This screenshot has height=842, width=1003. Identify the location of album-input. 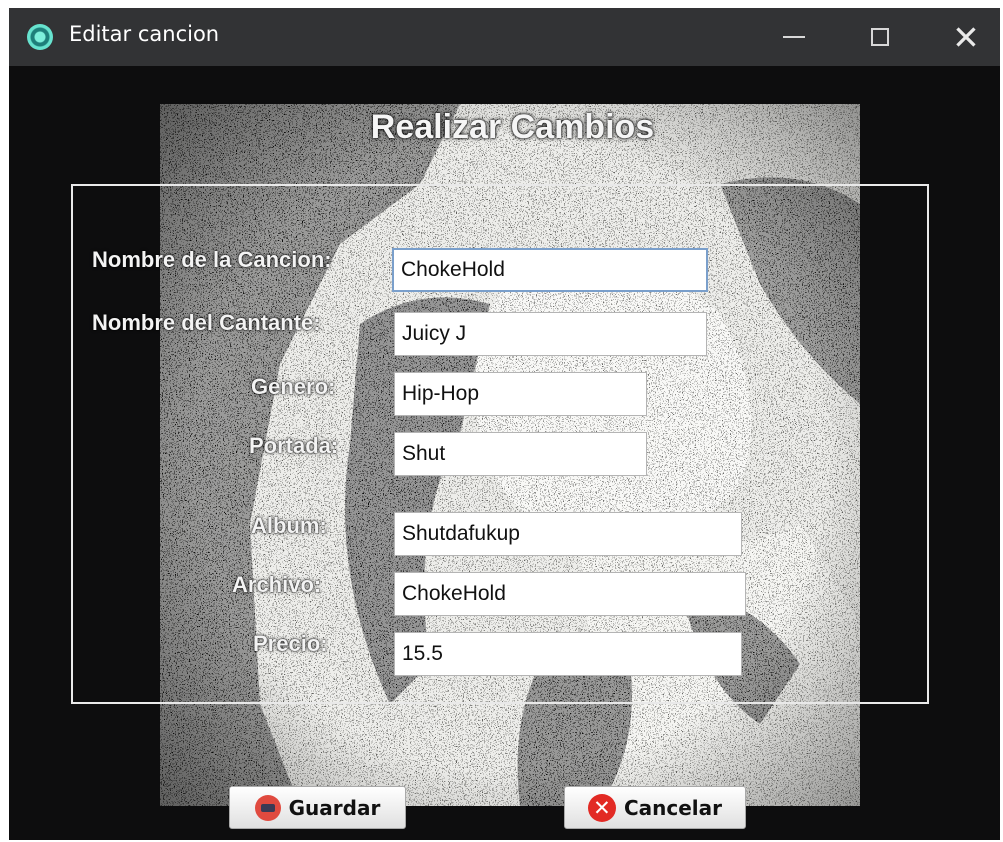
(568, 534).